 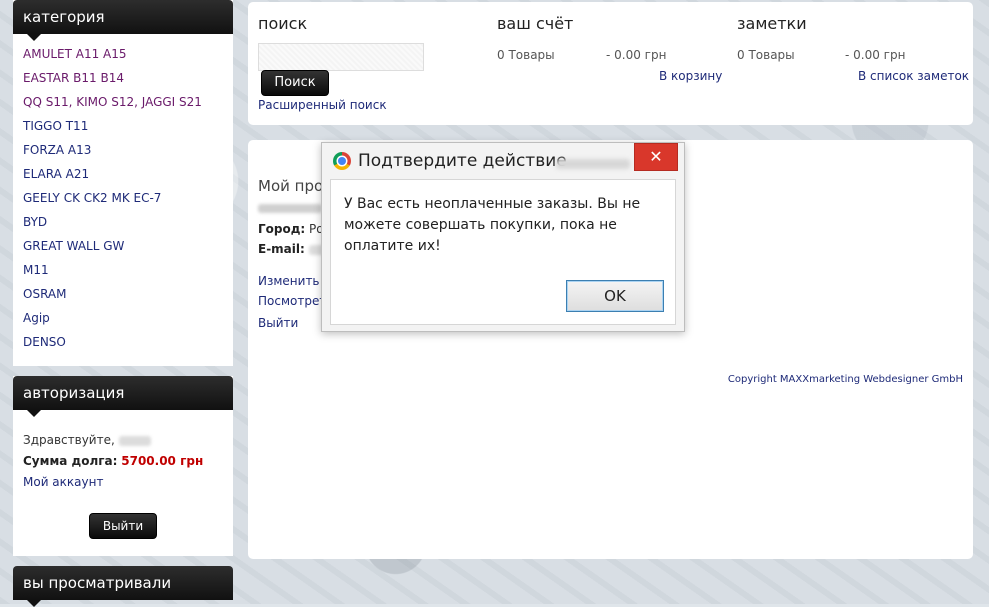 What do you see at coordinates (64, 17) in the screenshot?
I see `category-title: категория` at bounding box center [64, 17].